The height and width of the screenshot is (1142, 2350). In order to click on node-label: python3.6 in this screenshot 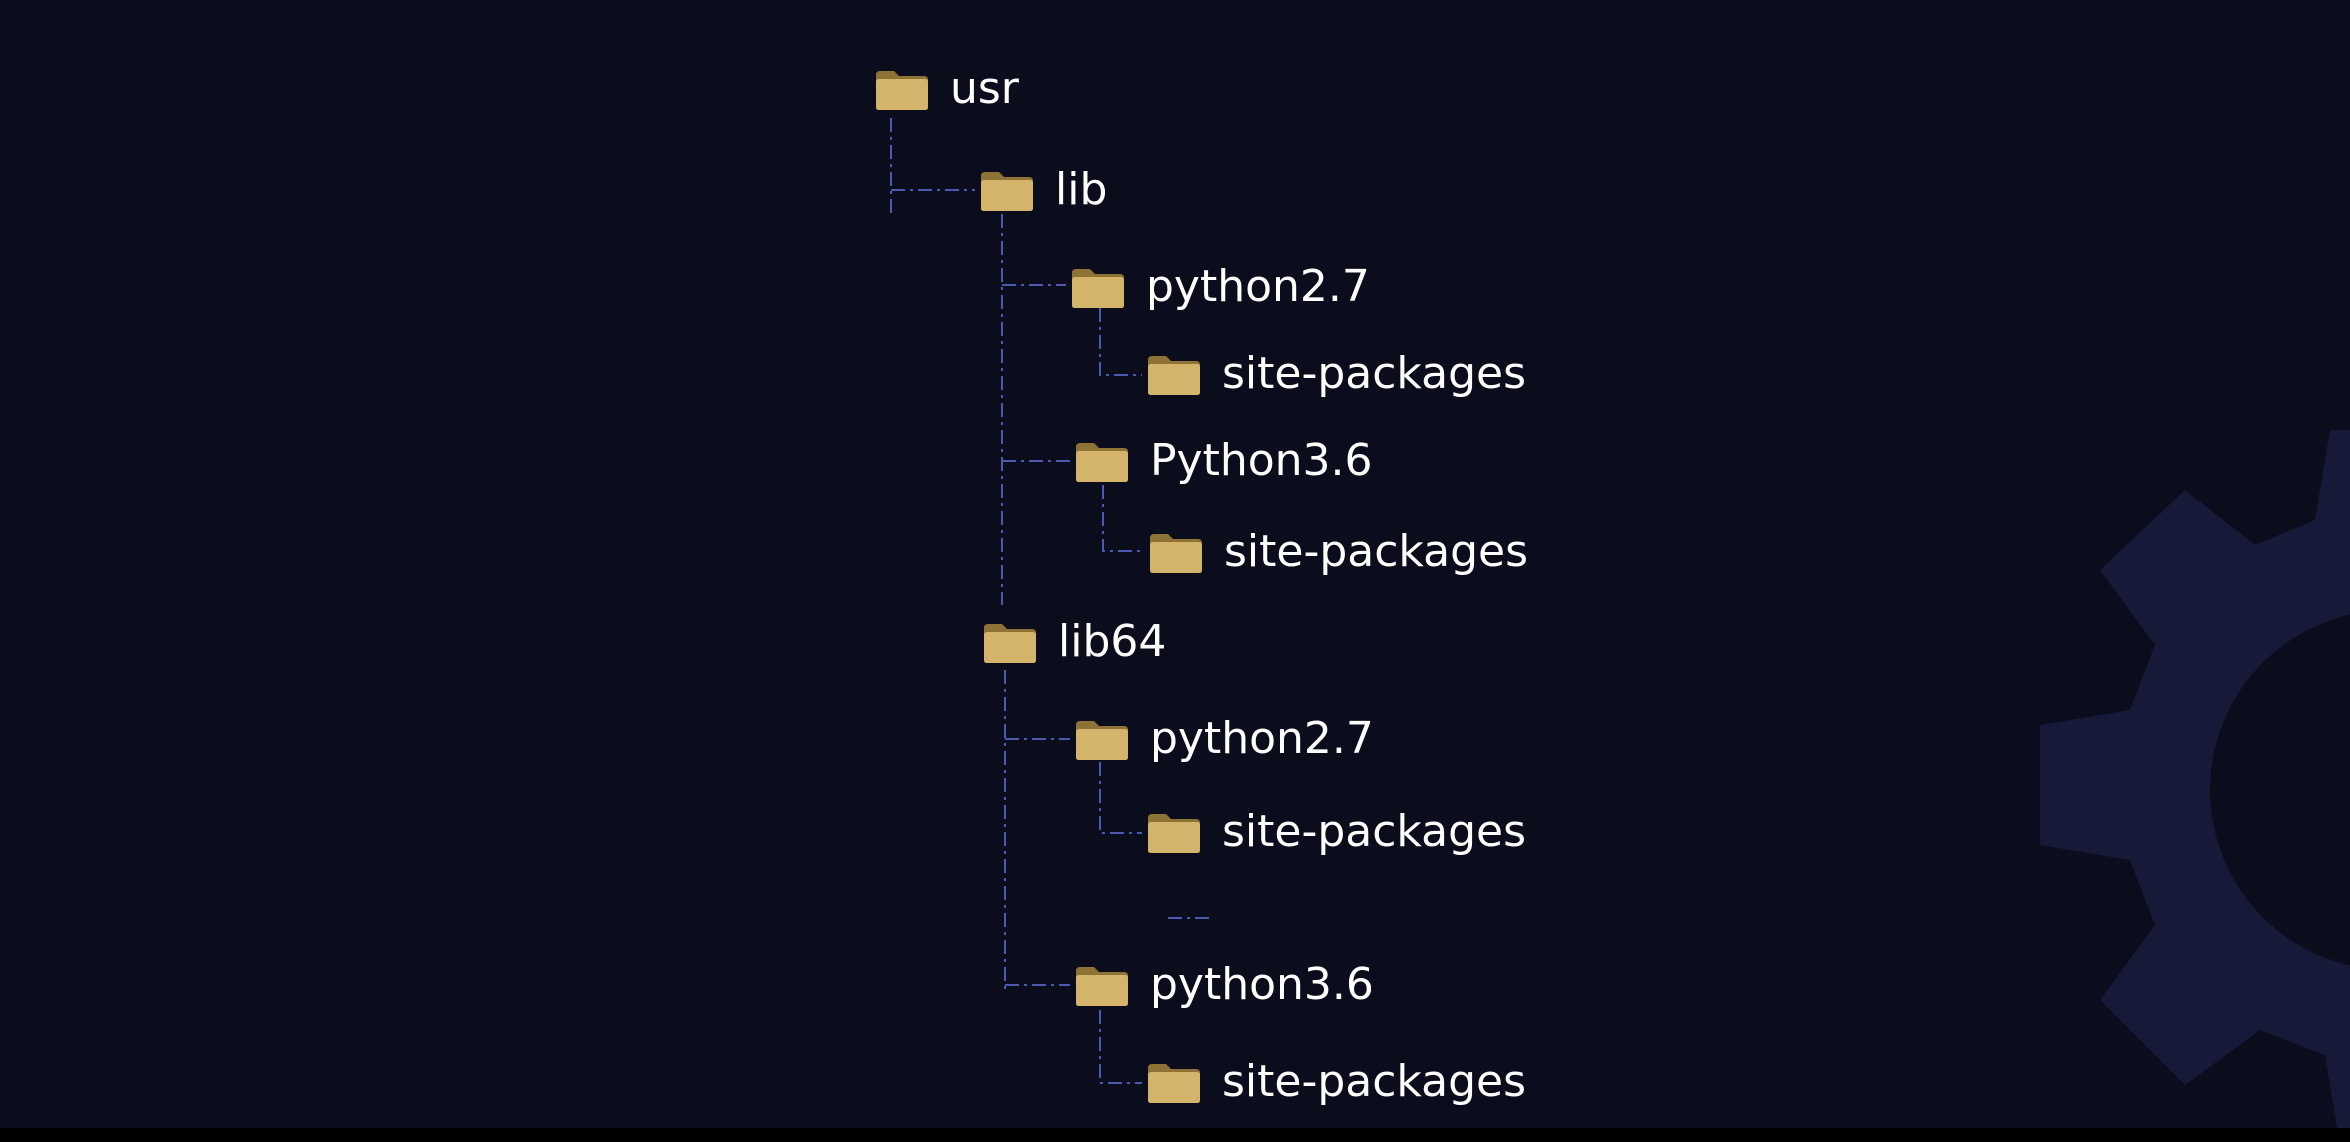, I will do `click(1262, 984)`.